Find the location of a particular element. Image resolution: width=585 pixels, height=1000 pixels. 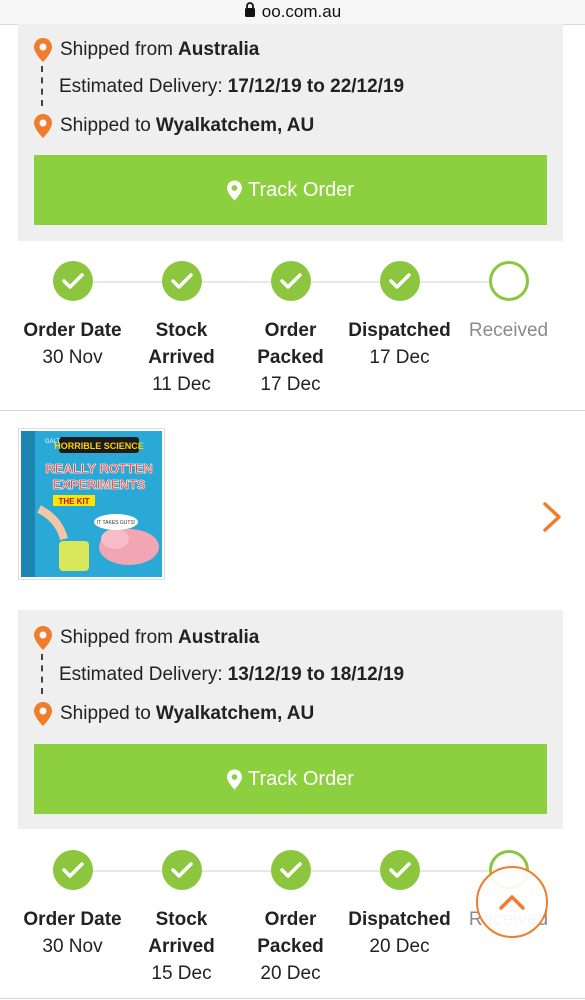

scroll-to-top-button is located at coordinates (512, 902).